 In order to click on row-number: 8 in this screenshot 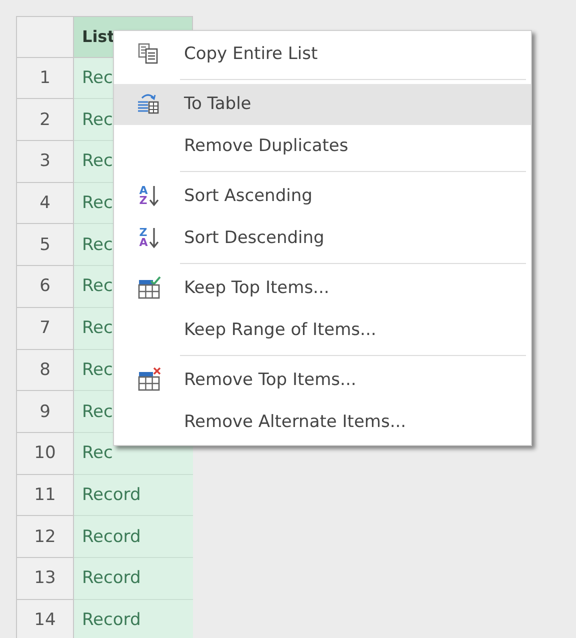, I will do `click(45, 371)`.